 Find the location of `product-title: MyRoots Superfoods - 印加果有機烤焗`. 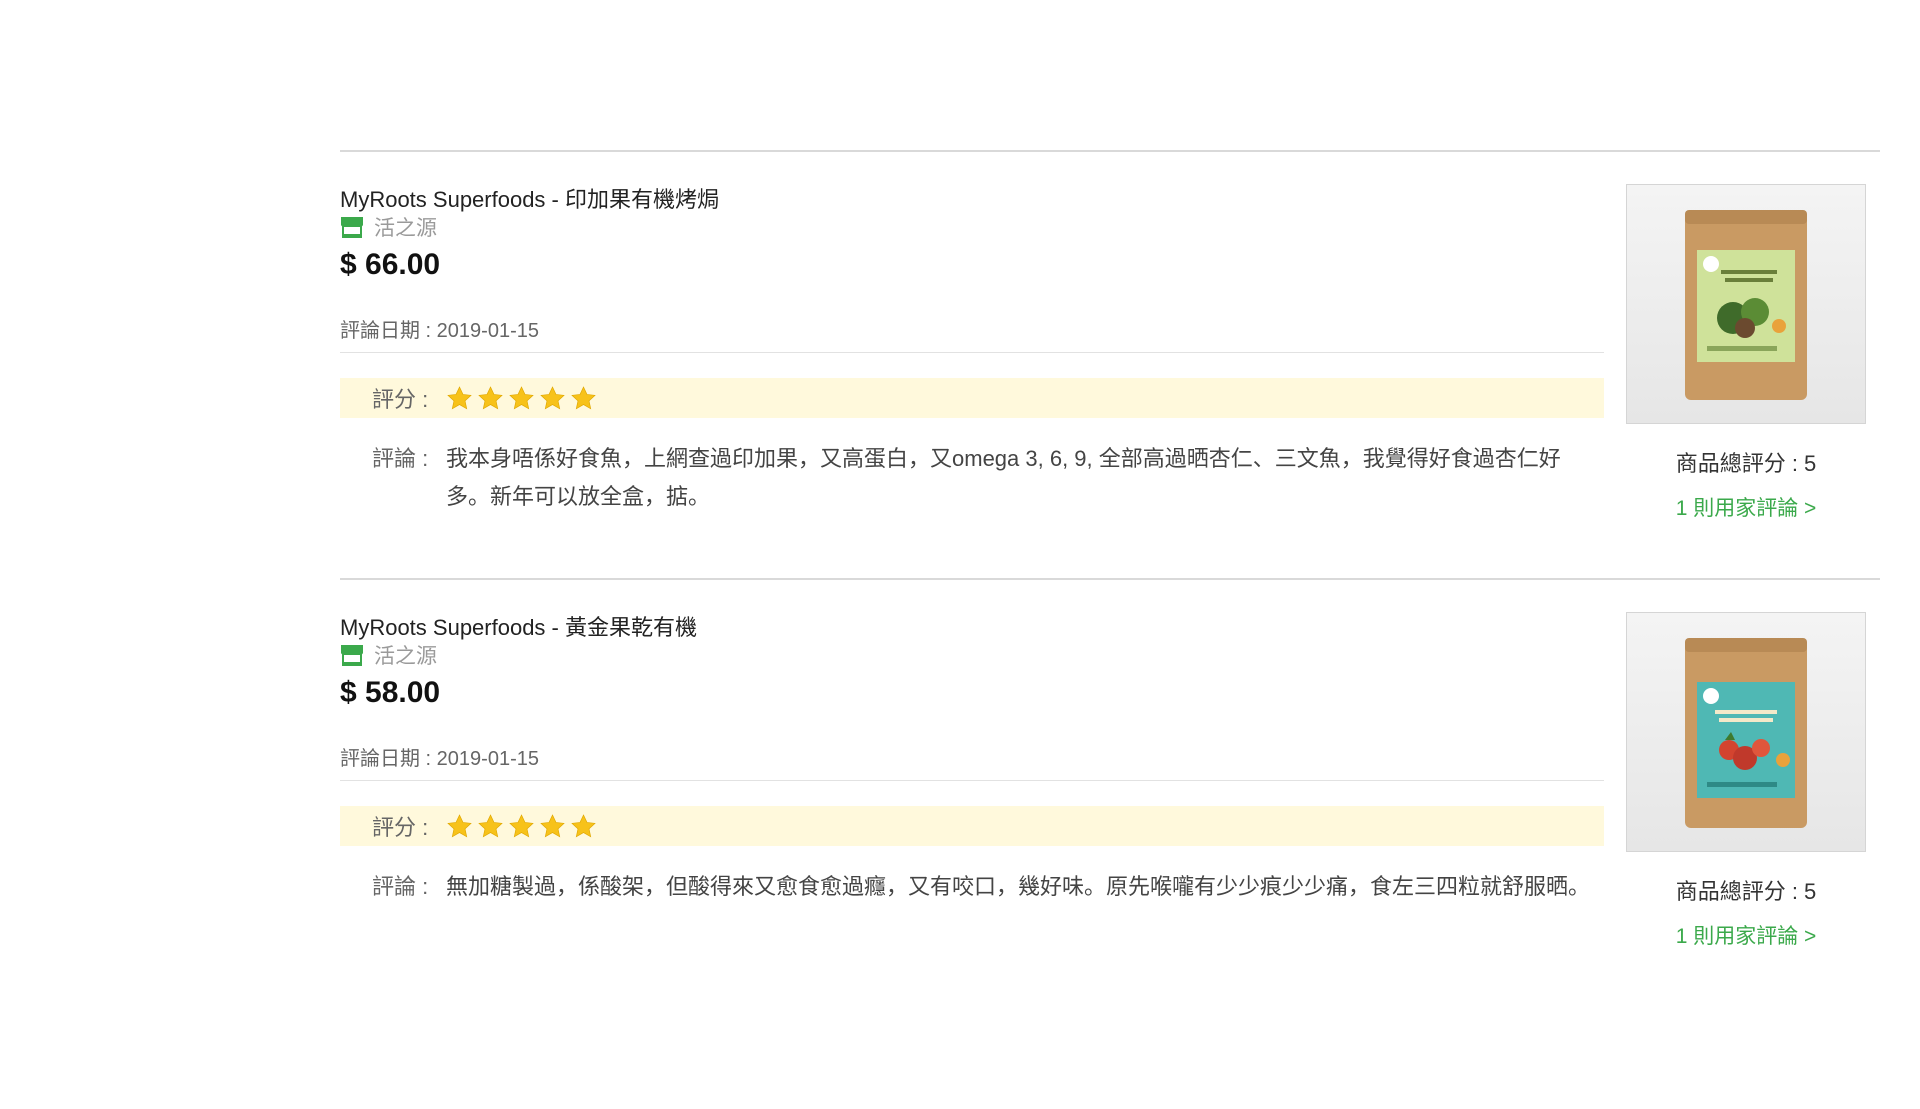

product-title: MyRoots Superfoods - 印加果有機烤焗 is located at coordinates (529, 198).